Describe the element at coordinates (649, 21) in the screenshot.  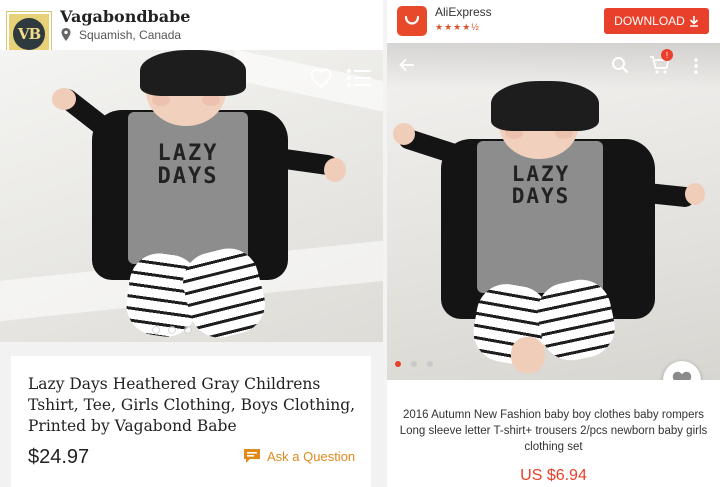
I see `download-label: DOWNLOAD` at that location.